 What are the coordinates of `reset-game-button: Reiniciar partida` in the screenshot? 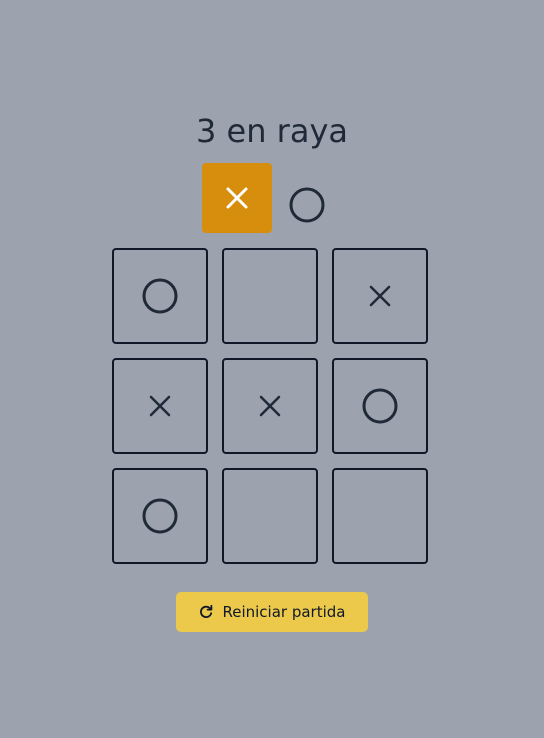 It's located at (272, 612).